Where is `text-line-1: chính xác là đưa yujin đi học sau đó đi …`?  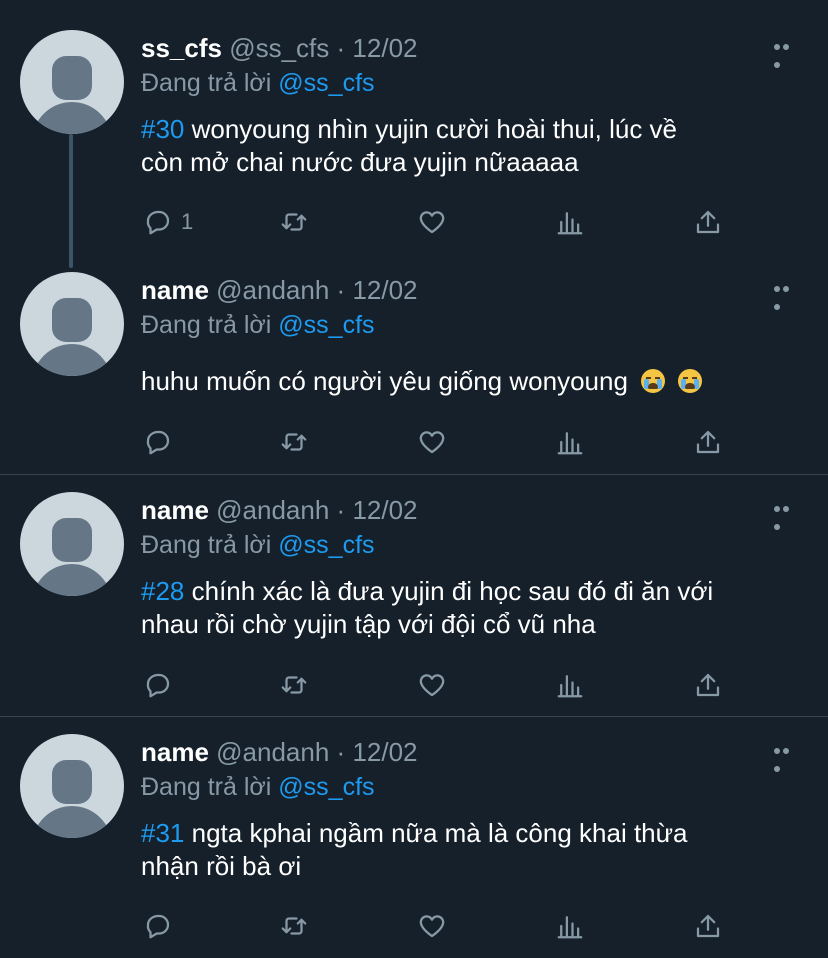
text-line-1: chính xác là đưa yujin đi học sau đó đi … is located at coordinates (449, 591).